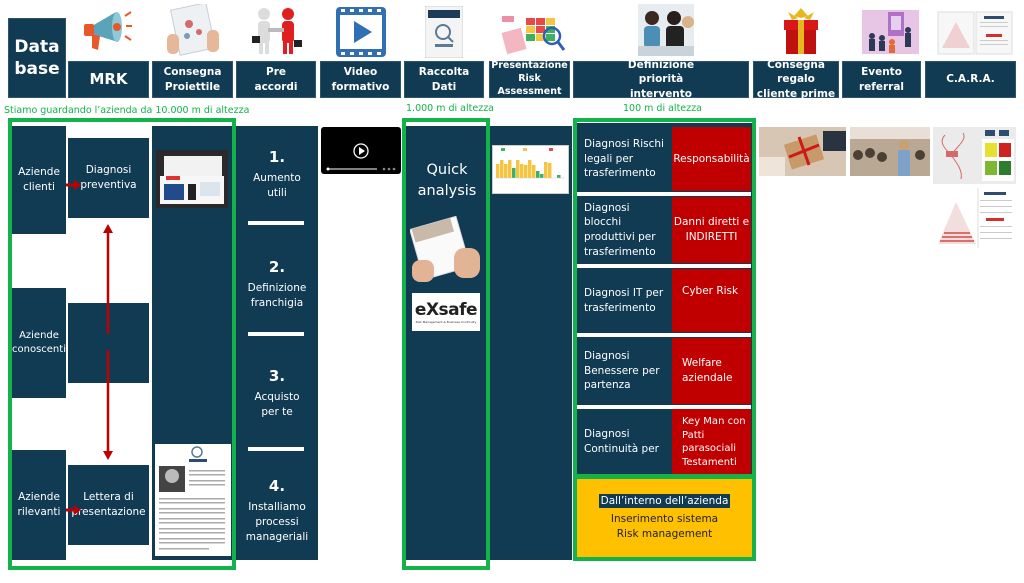  I want to click on internal-risk-line2: Risk management, so click(664, 534).